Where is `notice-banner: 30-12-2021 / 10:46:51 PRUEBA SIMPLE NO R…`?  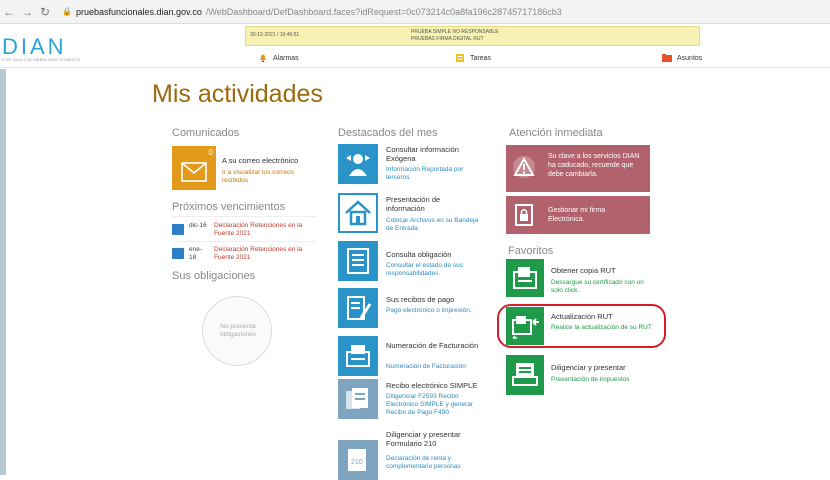
notice-banner: 30-12-2021 / 10:46:51 PRUEBA SIMPLE NO R… is located at coordinates (472, 36).